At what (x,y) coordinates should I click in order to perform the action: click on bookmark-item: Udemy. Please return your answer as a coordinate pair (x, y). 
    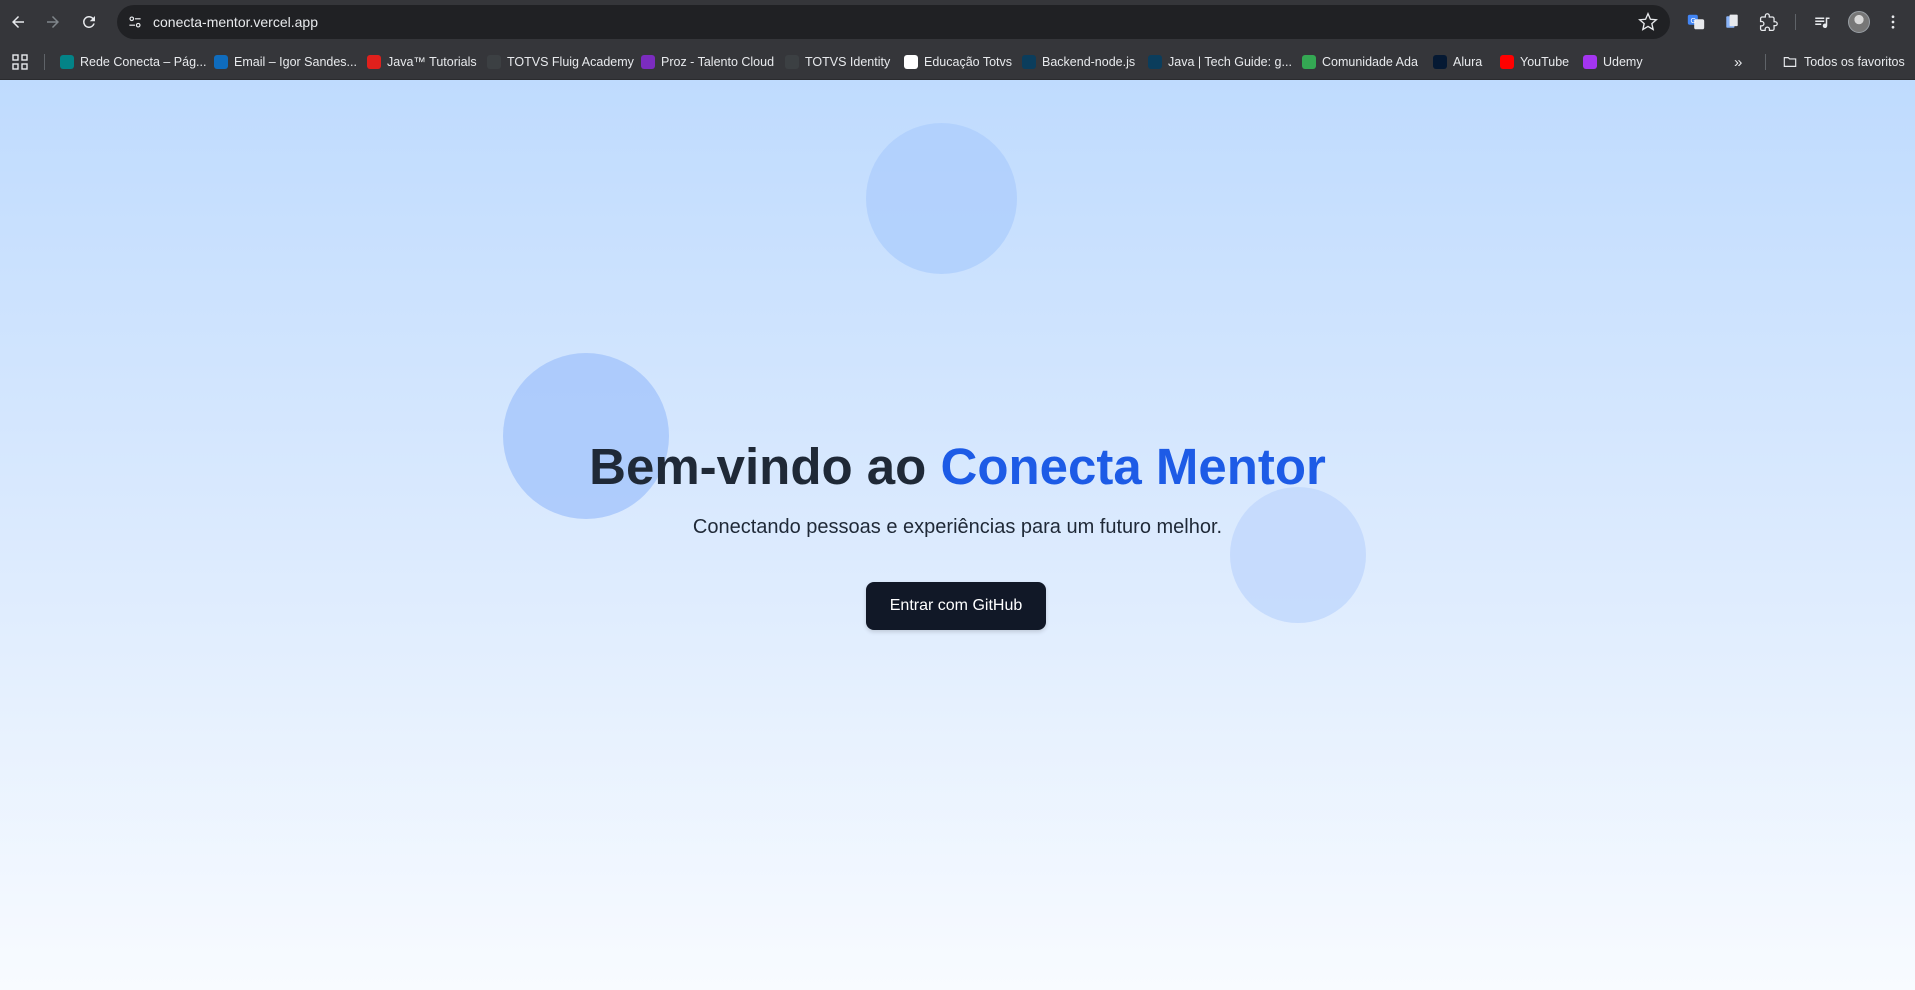
    Looking at the image, I should click on (1613, 62).